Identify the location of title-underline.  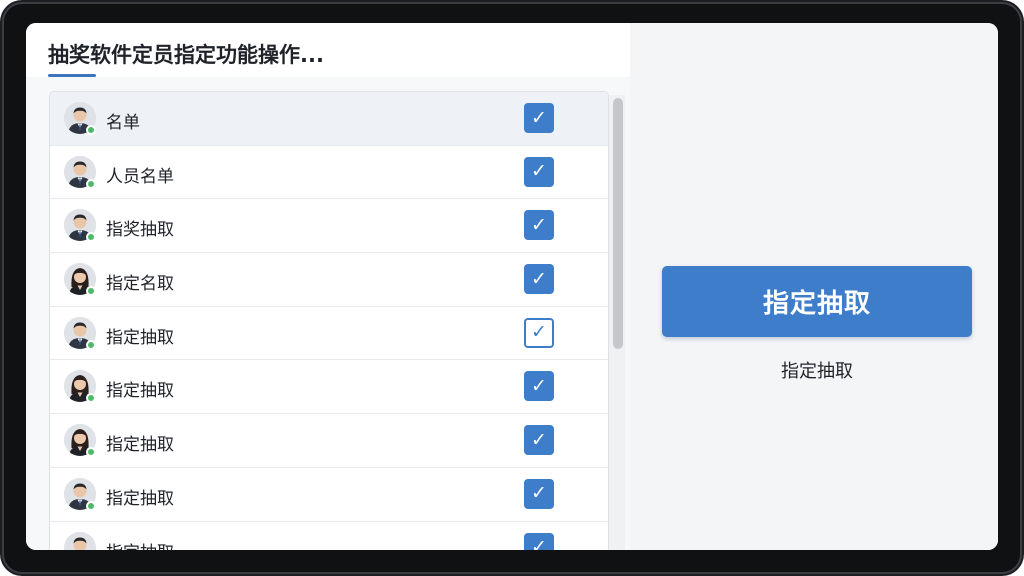
(72, 75).